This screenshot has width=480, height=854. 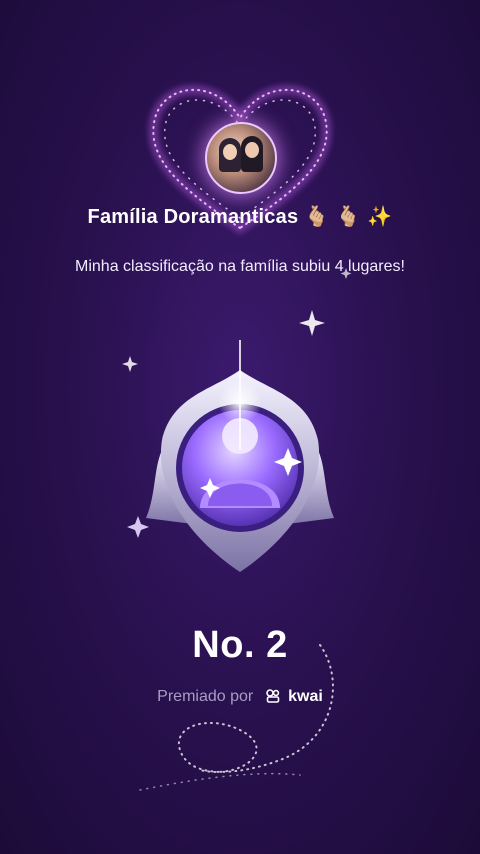 I want to click on family-name: Família Doramanticas, so click(x=193, y=217).